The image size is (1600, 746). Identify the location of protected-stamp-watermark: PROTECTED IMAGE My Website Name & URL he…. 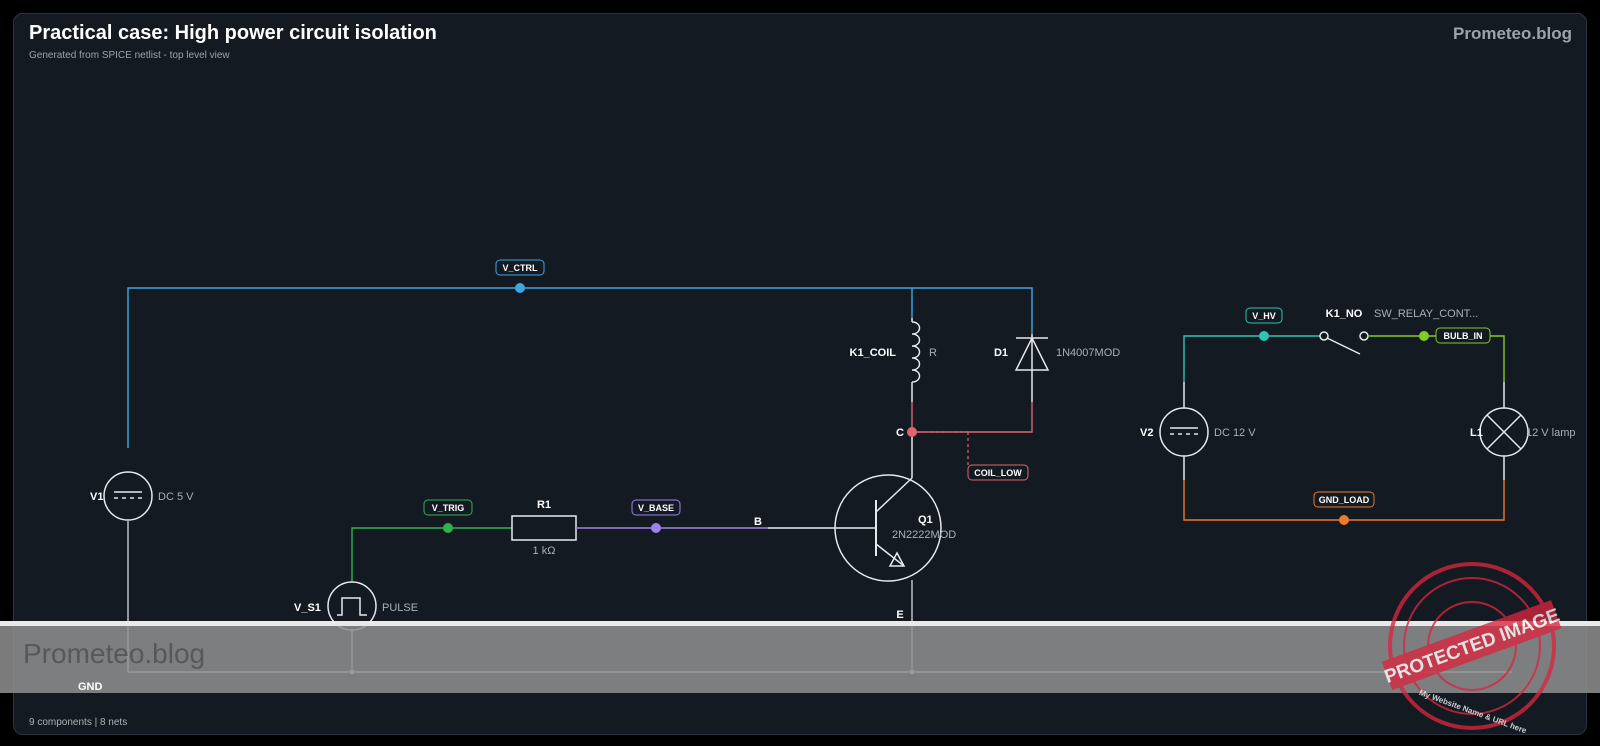
(1472, 648).